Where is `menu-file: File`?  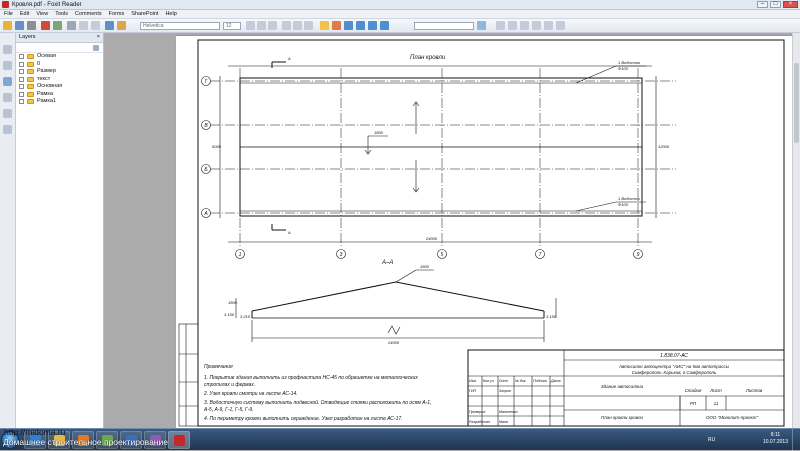 menu-file: File is located at coordinates (8, 14).